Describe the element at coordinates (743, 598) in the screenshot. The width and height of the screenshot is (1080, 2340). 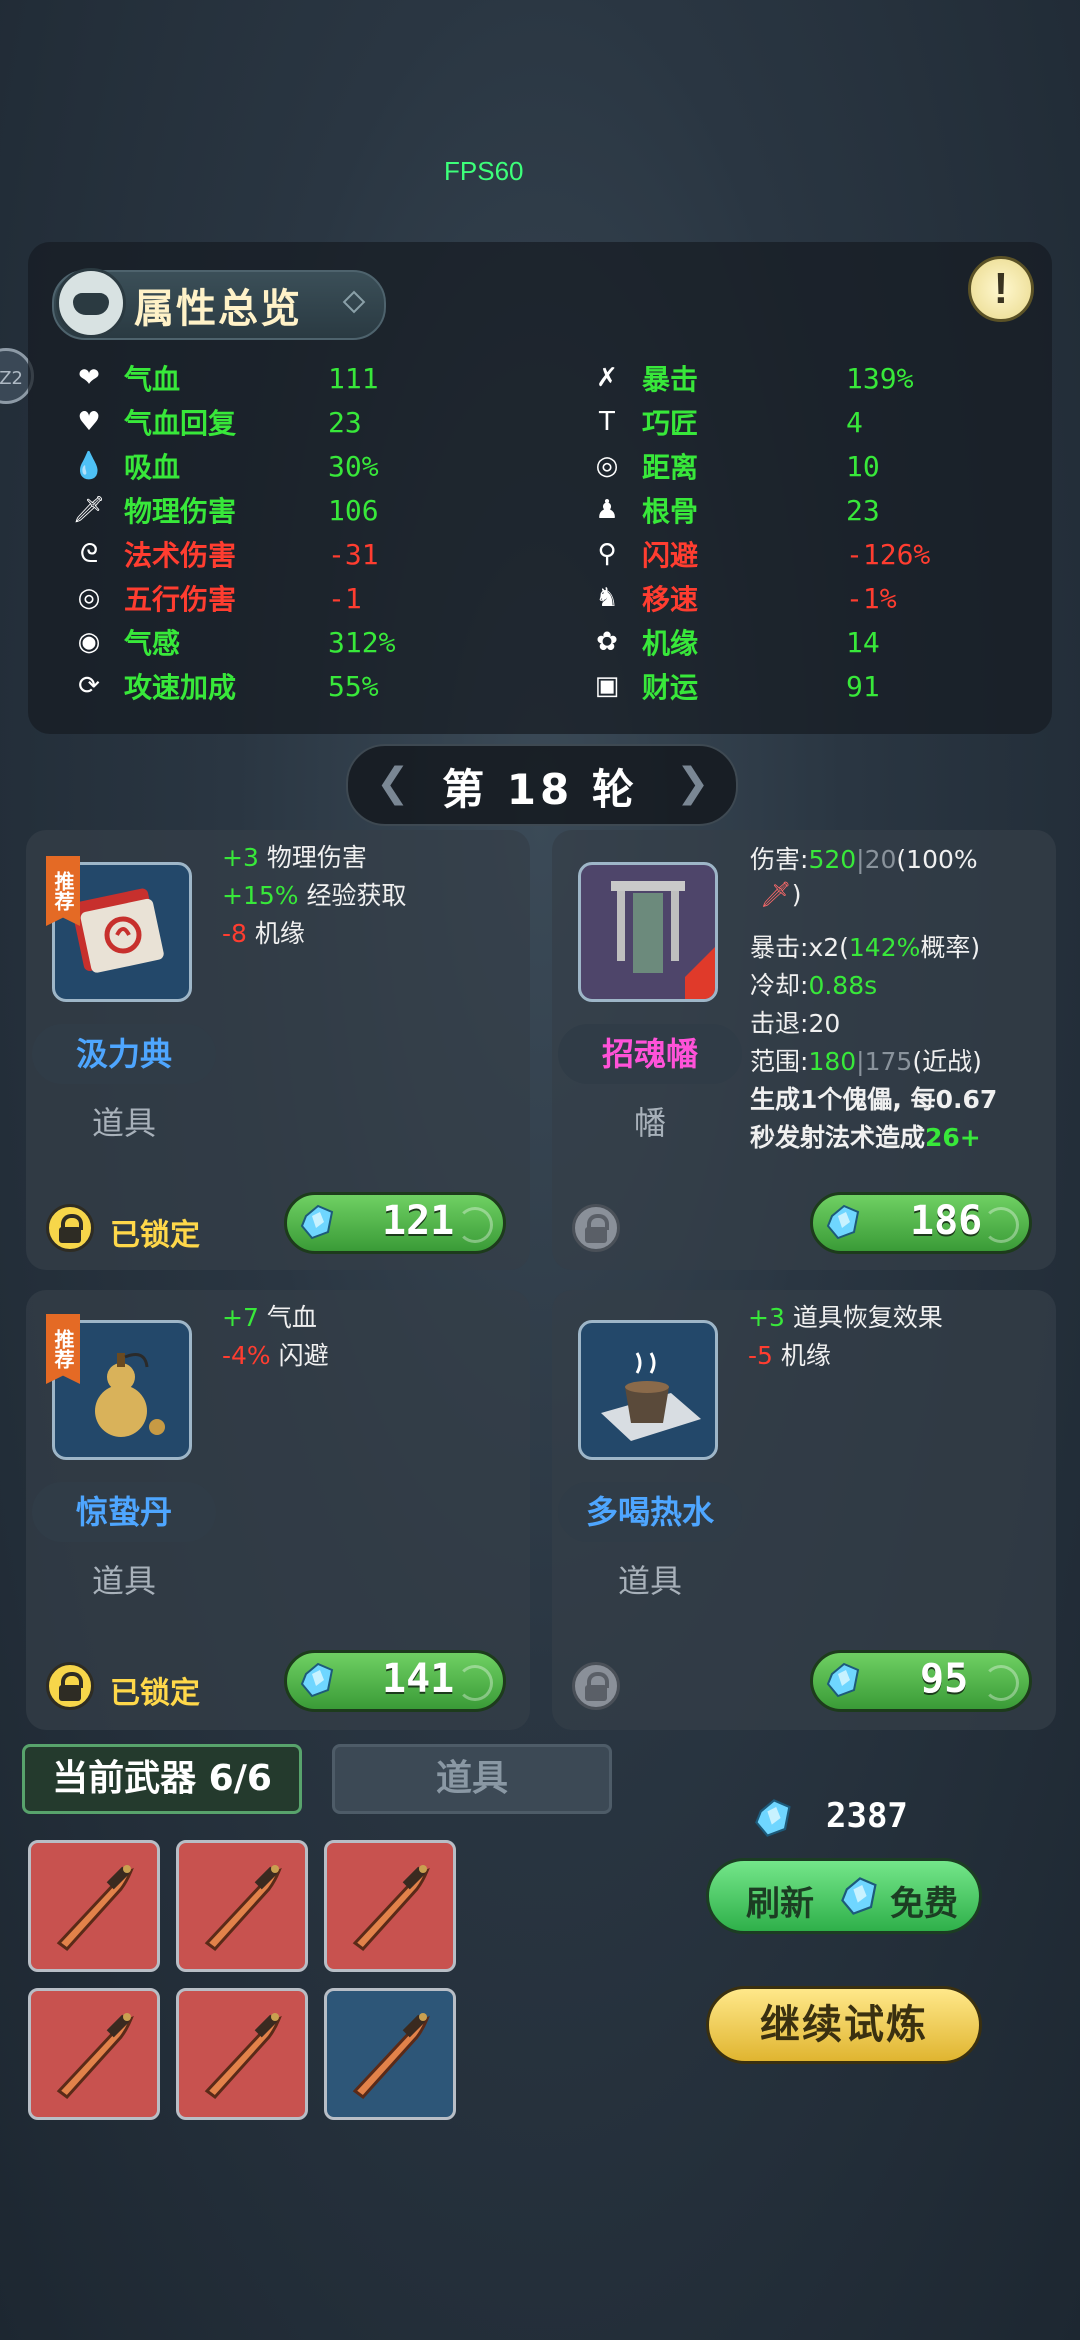
I see `stat-row-right-5: ♞ 移速 -1%` at that location.